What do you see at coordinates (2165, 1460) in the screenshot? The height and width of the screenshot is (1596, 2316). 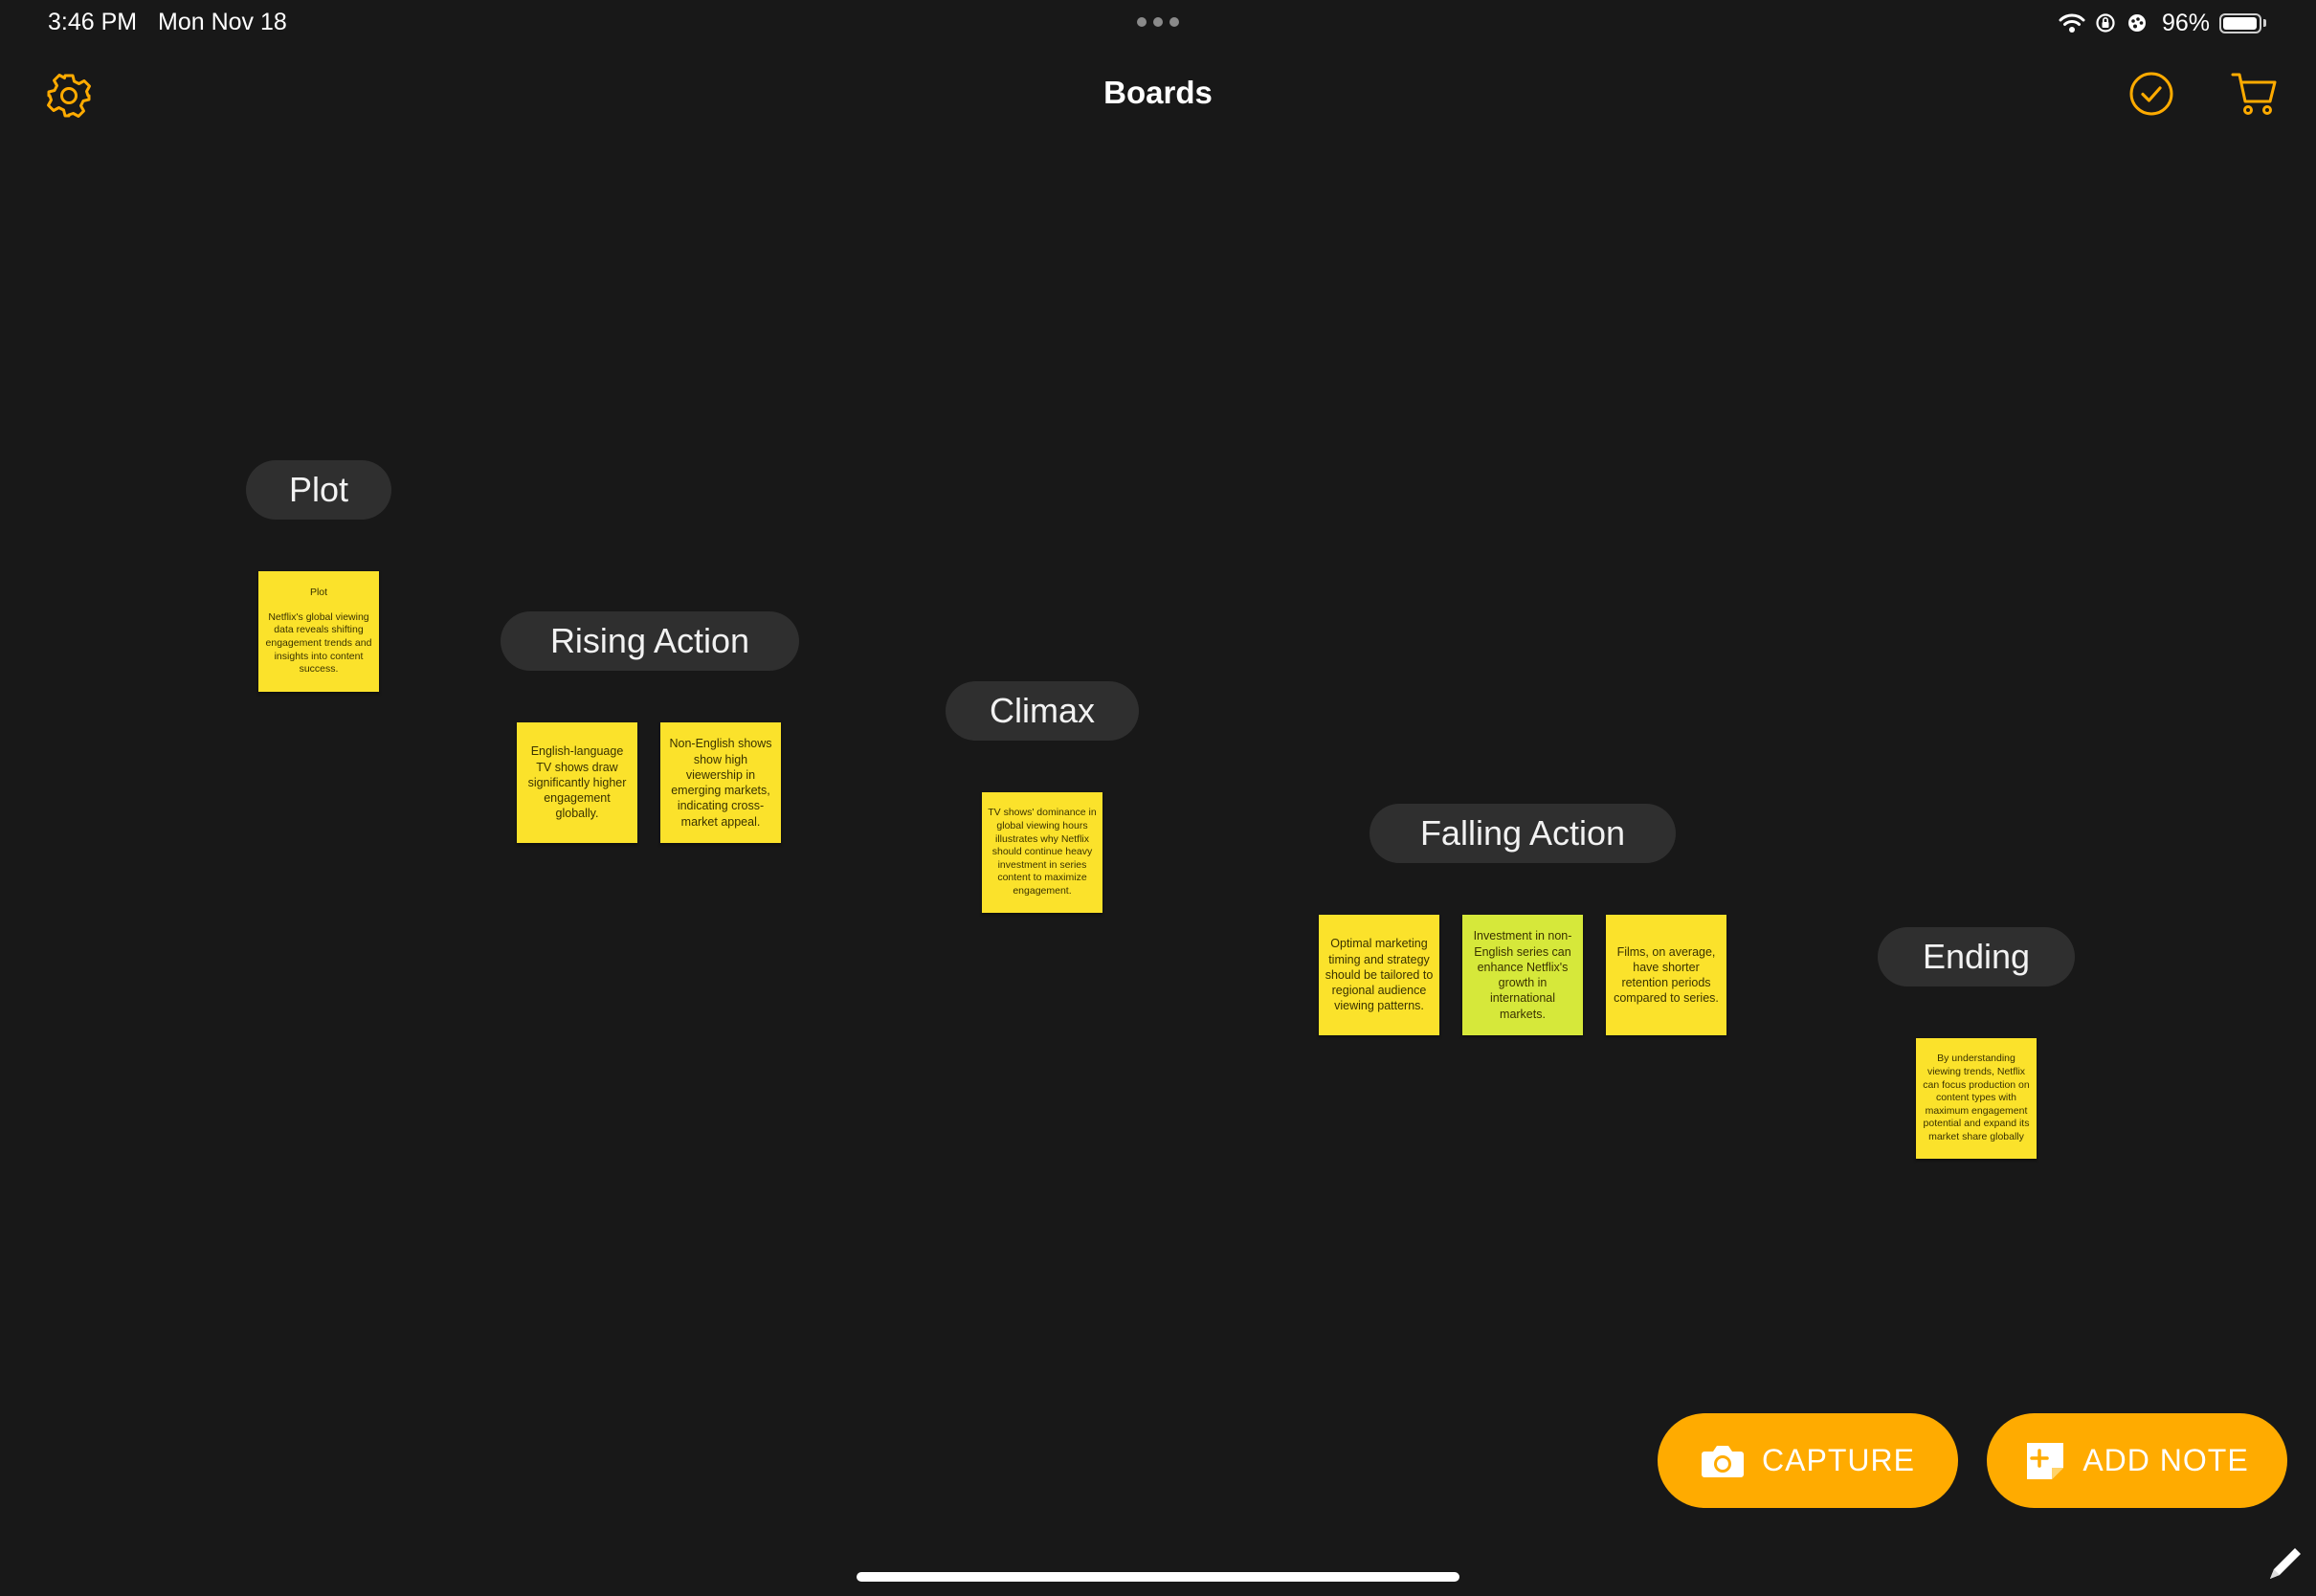 I see `add-note-label: ADD NOTE` at bounding box center [2165, 1460].